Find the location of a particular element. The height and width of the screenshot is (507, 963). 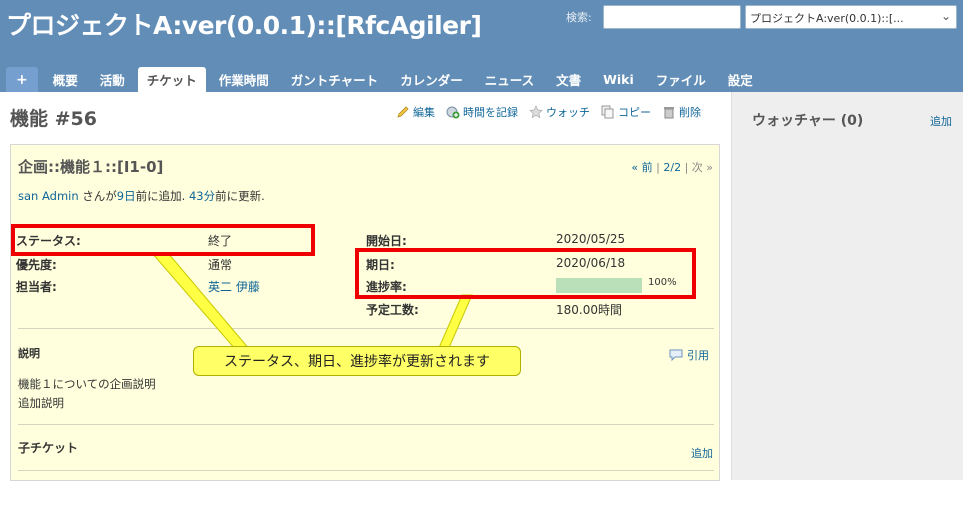

estimate-value: 180.00時間 is located at coordinates (589, 310).